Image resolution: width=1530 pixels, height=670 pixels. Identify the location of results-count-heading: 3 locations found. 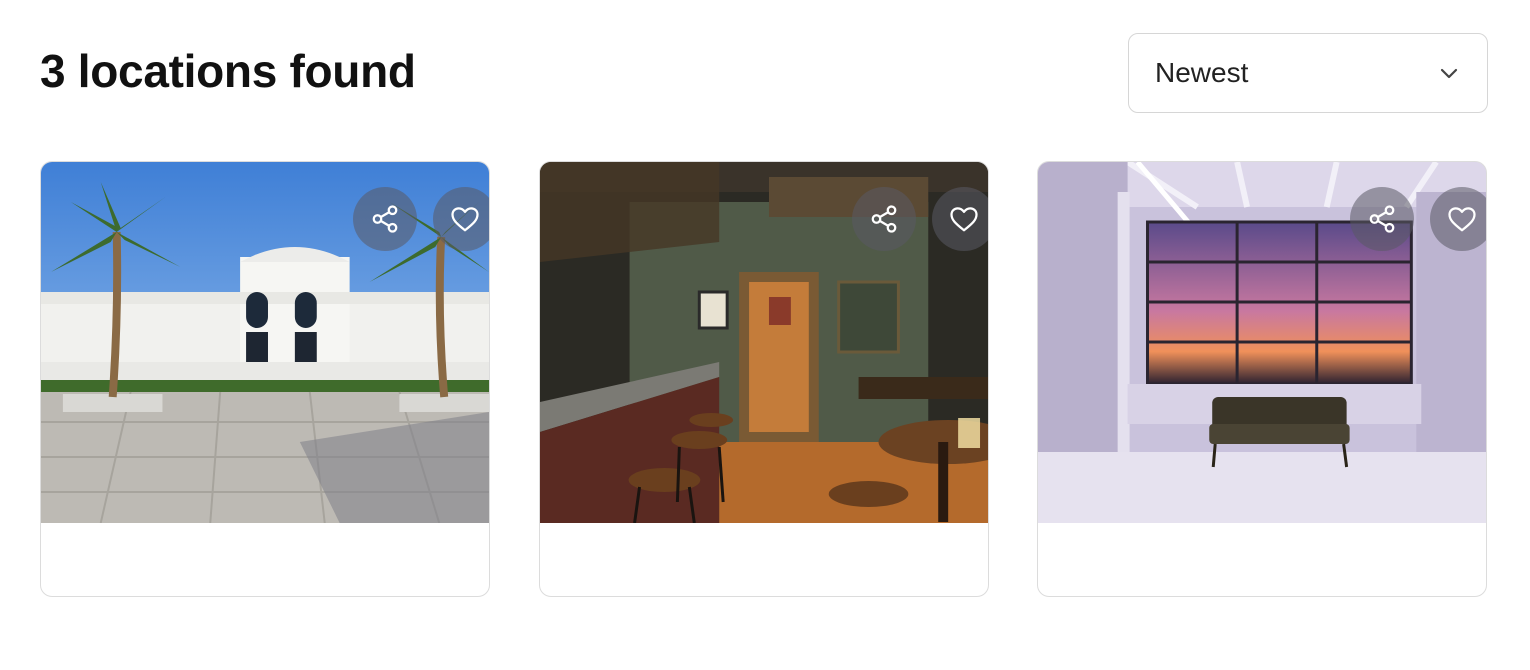
(228, 71).